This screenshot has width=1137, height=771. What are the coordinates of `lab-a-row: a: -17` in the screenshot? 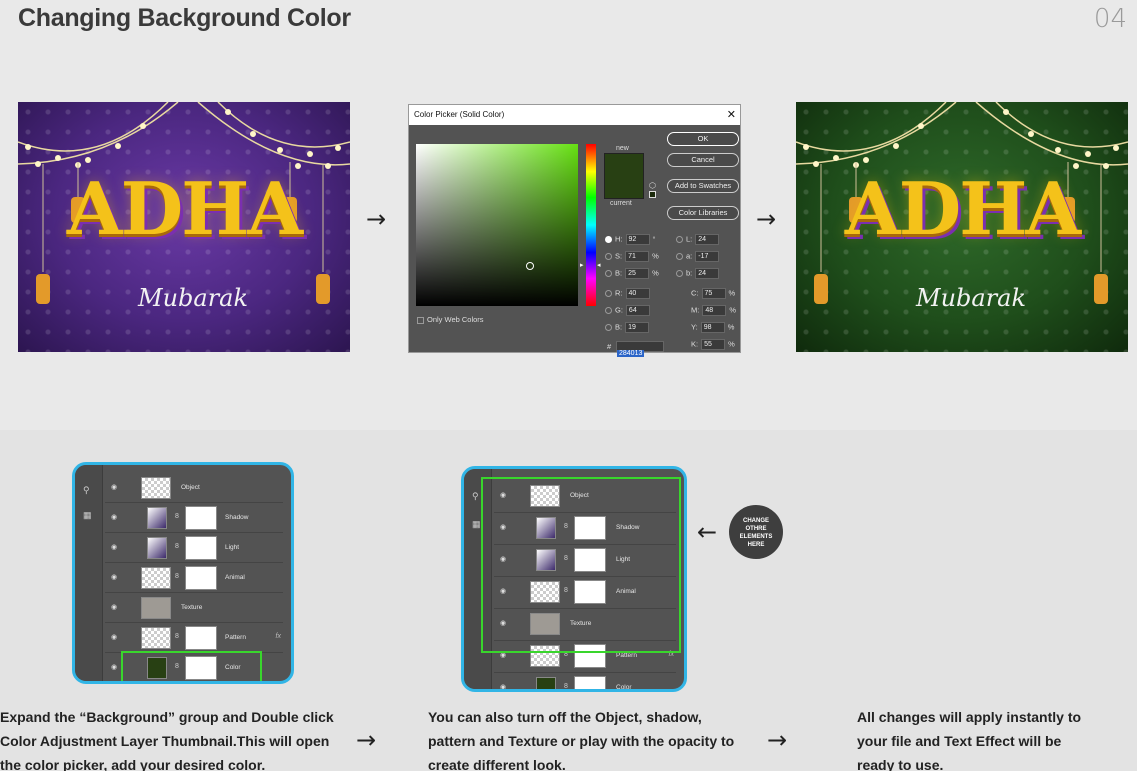 It's located at (699, 256).